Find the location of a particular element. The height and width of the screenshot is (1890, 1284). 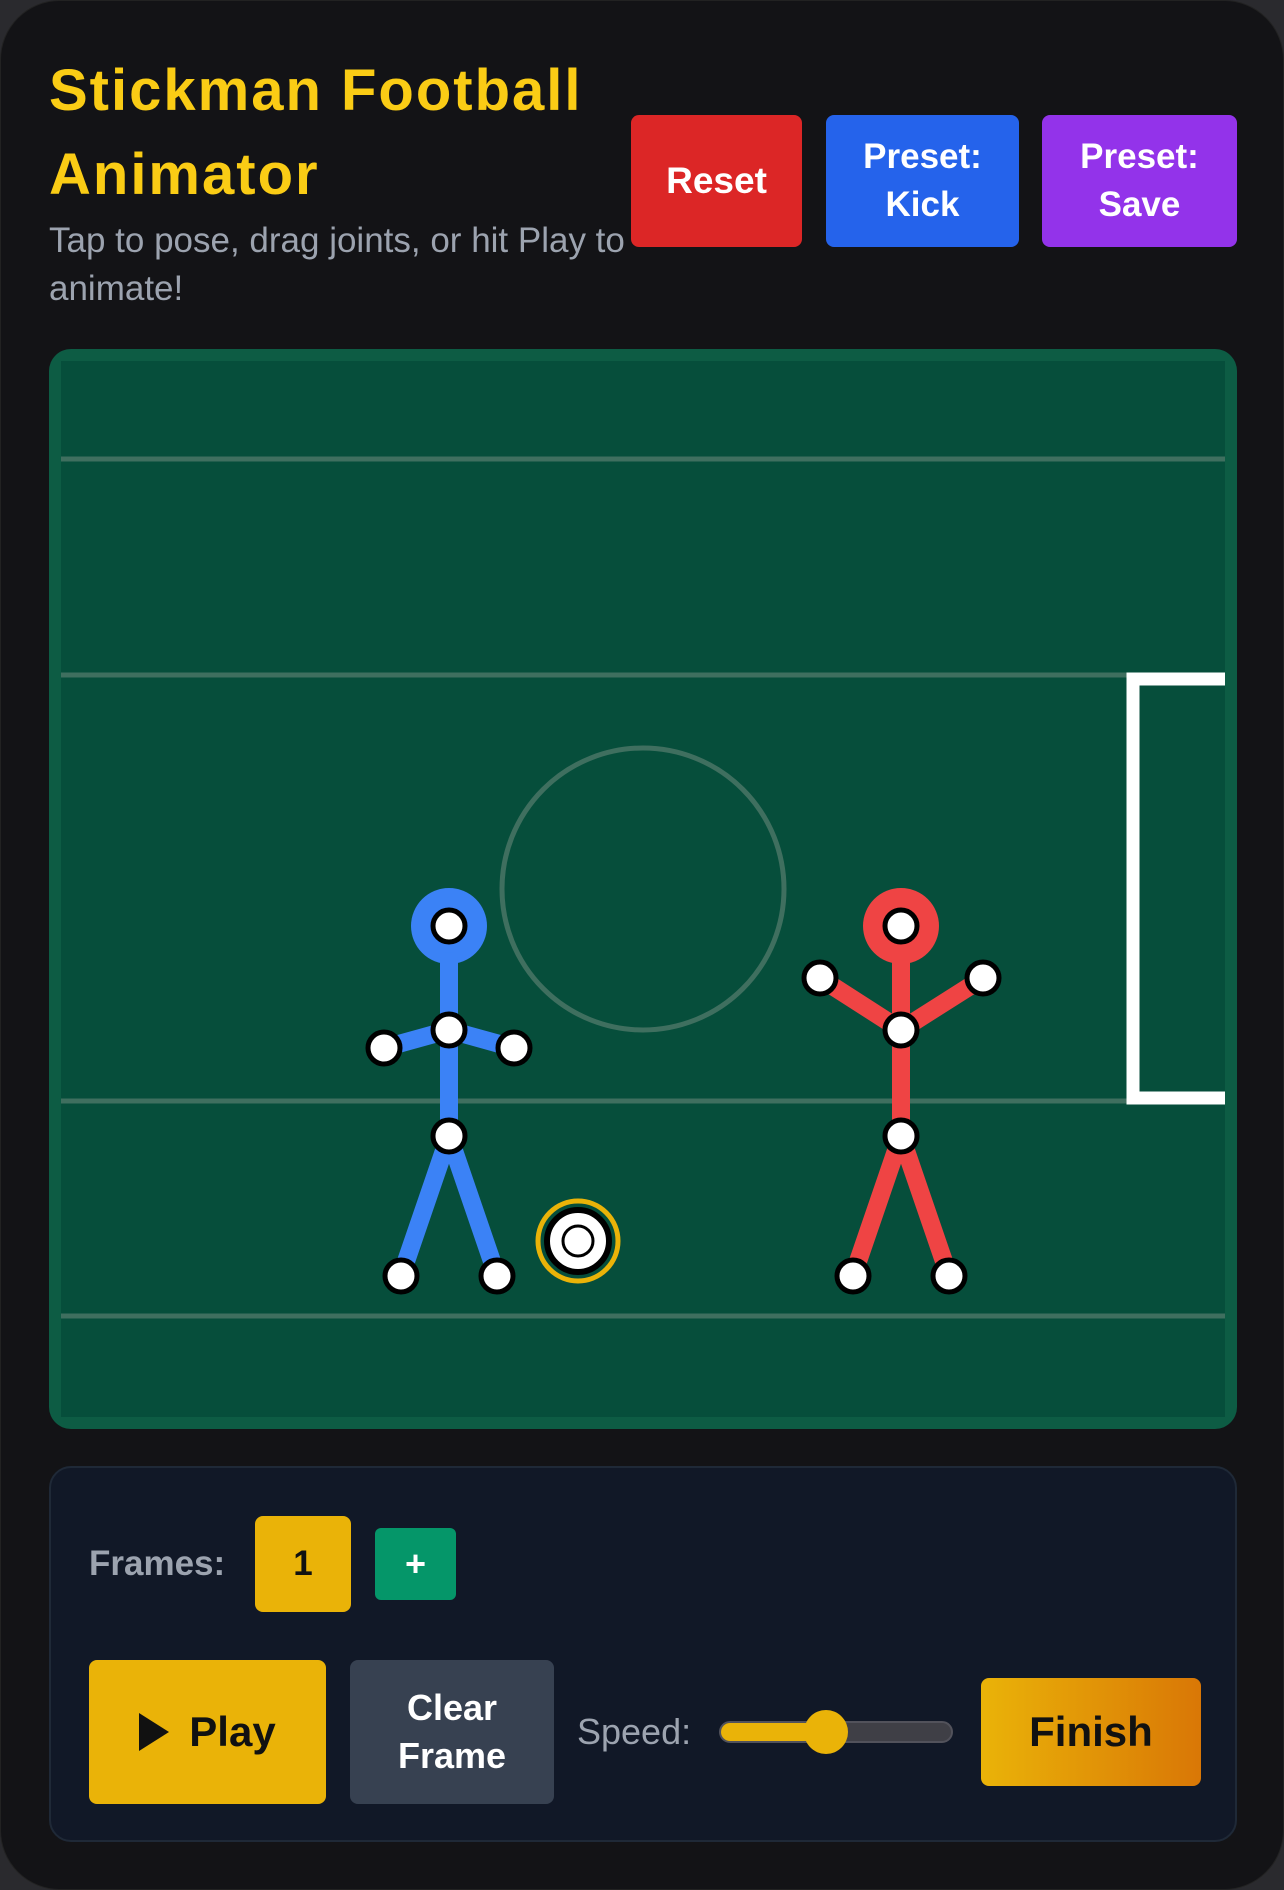

preset-kick-button: Preset: Kick is located at coordinates (922, 181).